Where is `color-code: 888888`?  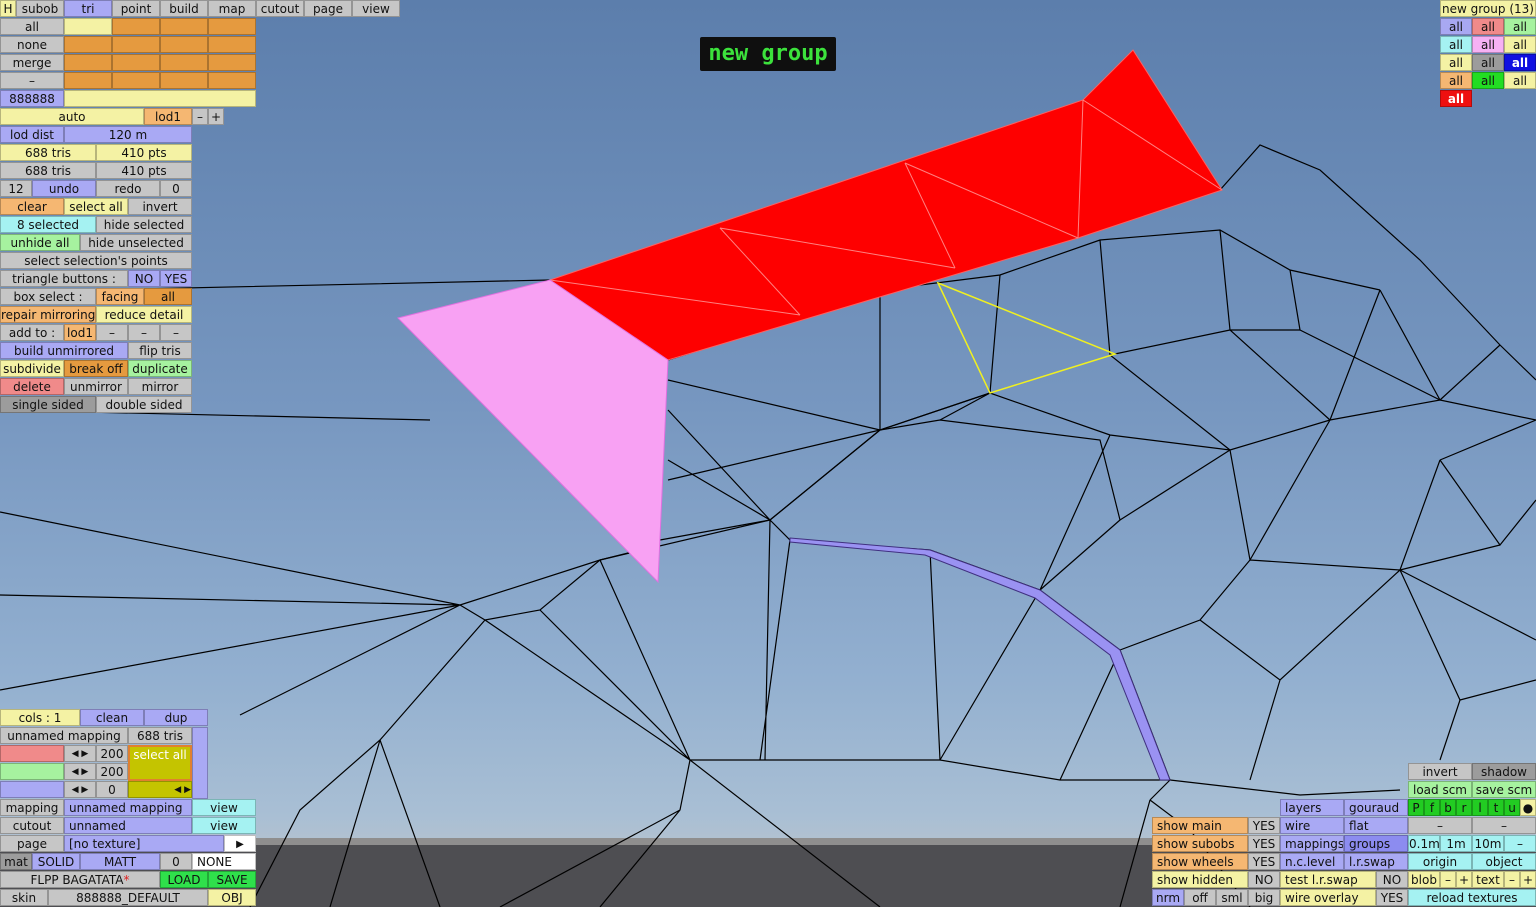
color-code: 888888 is located at coordinates (32, 98).